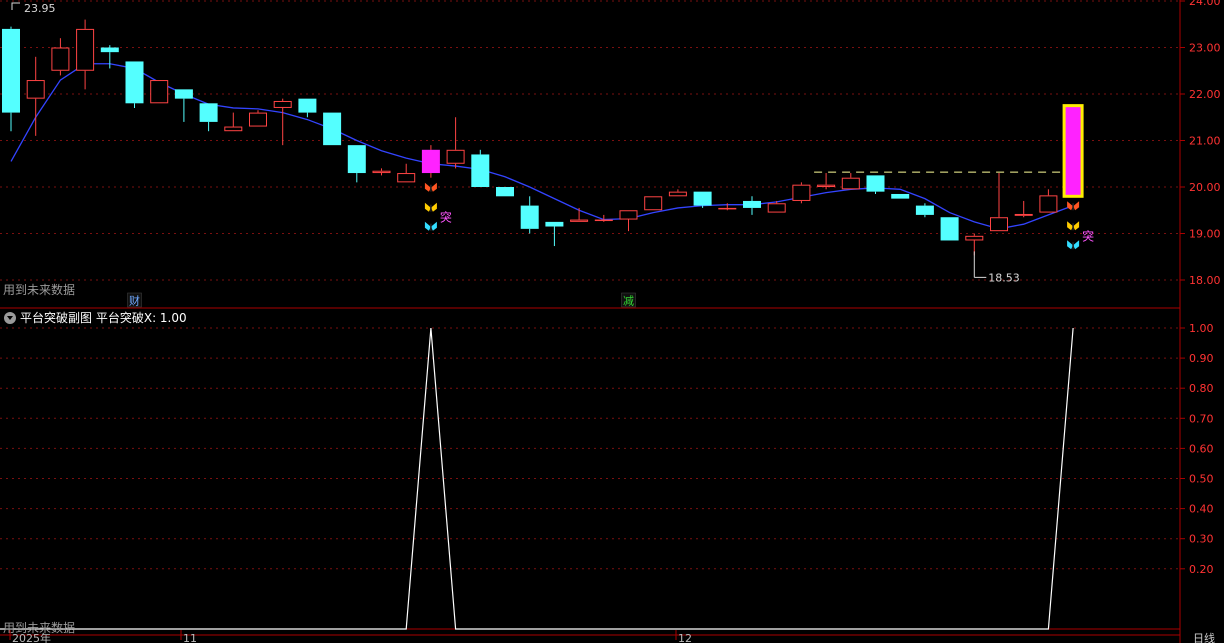 The image size is (1224, 643). I want to click on date-tick-label: 11, so click(190, 637).